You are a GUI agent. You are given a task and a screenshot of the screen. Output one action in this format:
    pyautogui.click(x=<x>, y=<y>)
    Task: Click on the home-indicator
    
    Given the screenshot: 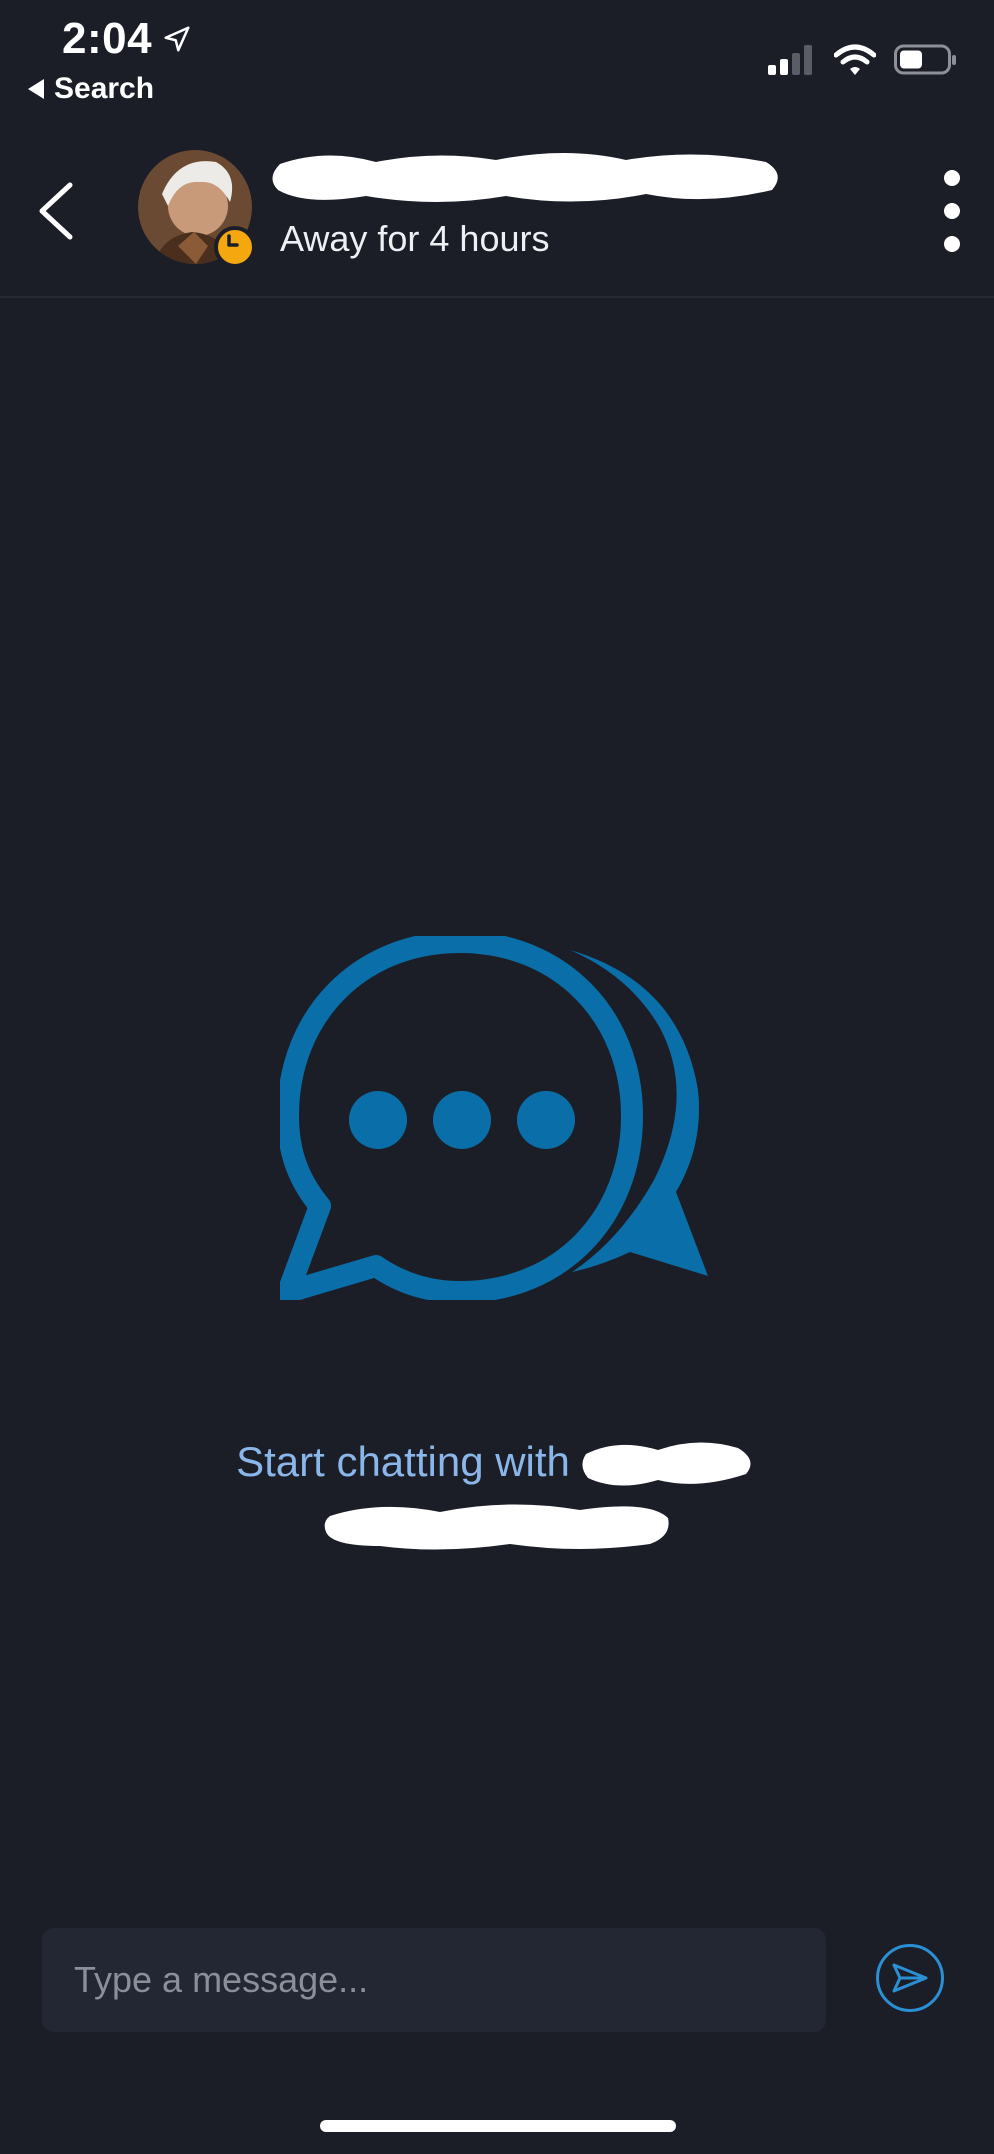 What is the action you would take?
    pyautogui.click(x=498, y=2126)
    